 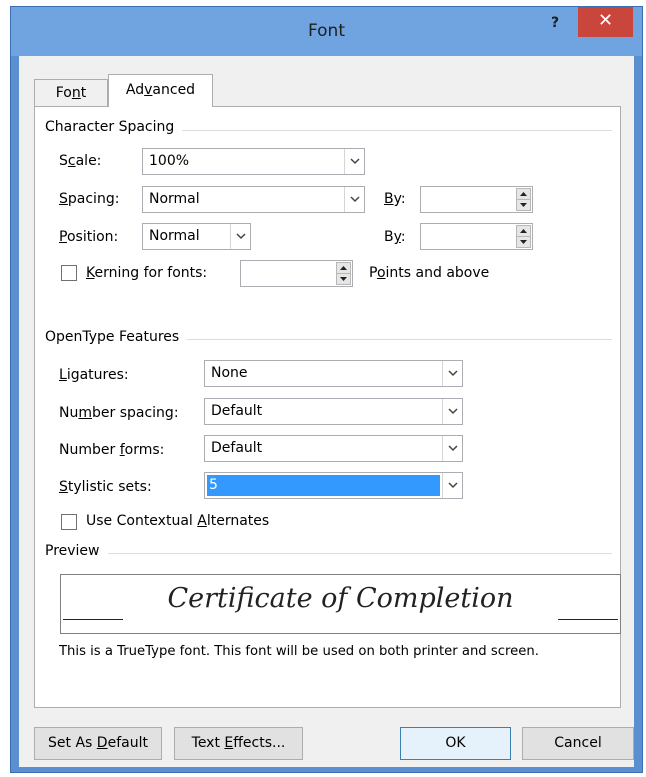 I want to click on position-by-spinner, so click(x=476, y=236).